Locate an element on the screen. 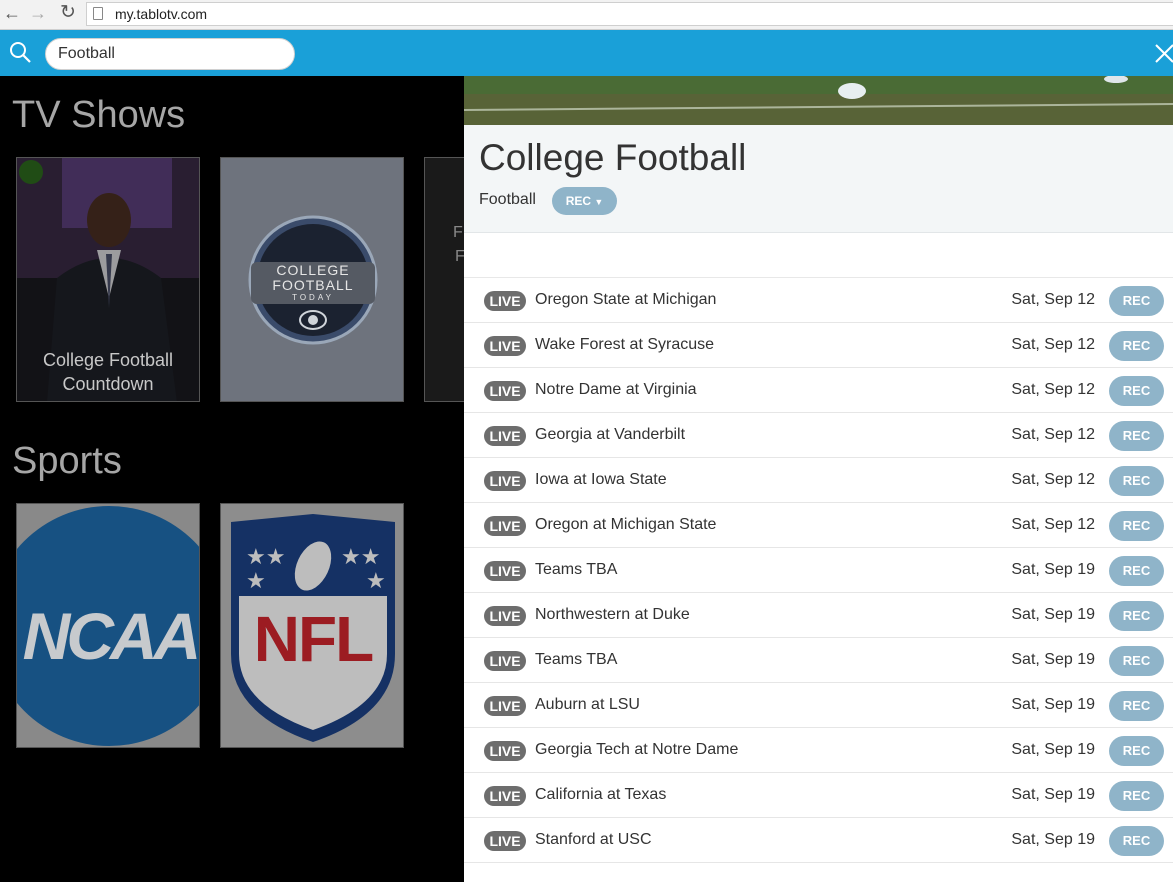 This screenshot has height=882, width=1173. record-series-button: REC ▼ is located at coordinates (584, 201).